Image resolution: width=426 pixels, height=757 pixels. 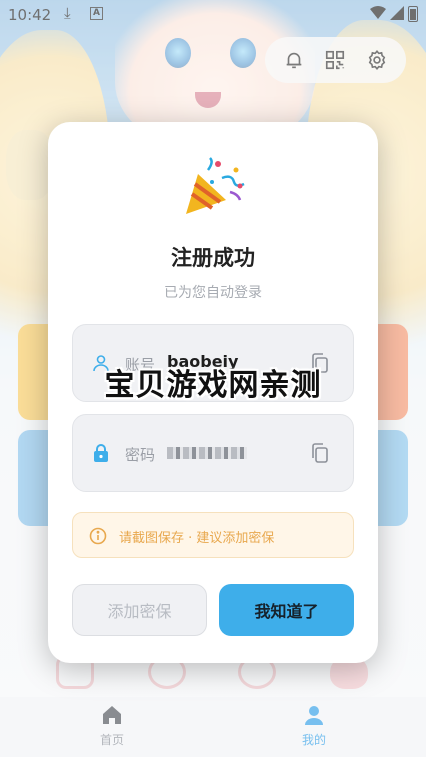 I want to click on party-popper-icon, so click(x=215, y=185).